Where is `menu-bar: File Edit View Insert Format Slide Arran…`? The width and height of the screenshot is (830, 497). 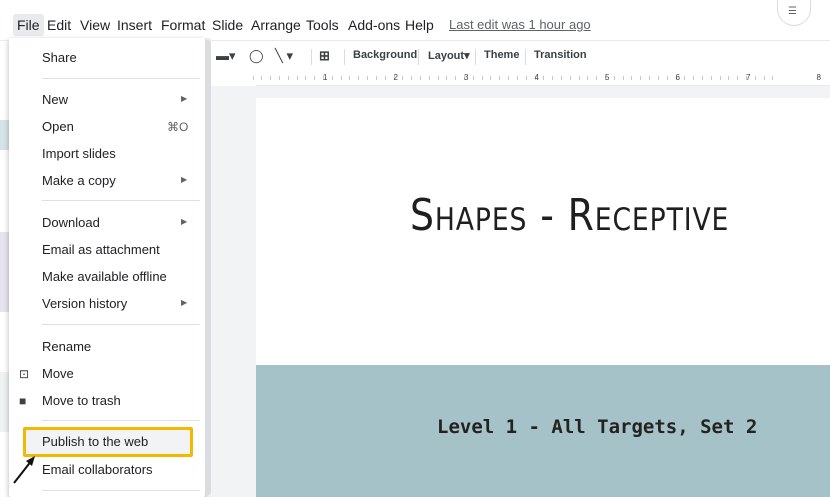
menu-bar: File Edit View Insert Format Slide Arran… is located at coordinates (415, 20).